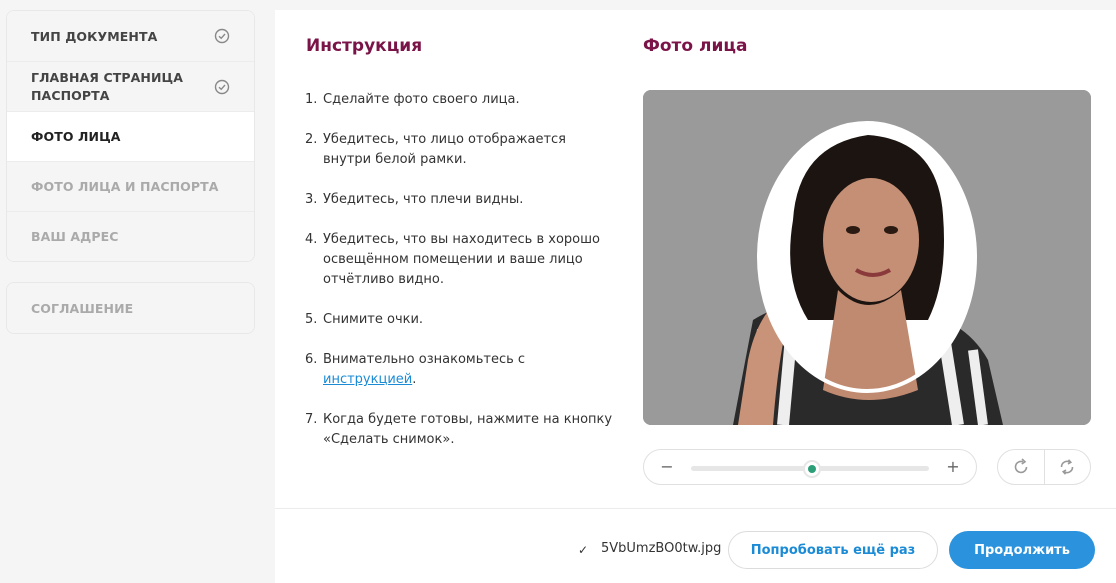  Describe the element at coordinates (833, 550) in the screenshot. I see `retry-button: Попробовать ещё раз` at that location.